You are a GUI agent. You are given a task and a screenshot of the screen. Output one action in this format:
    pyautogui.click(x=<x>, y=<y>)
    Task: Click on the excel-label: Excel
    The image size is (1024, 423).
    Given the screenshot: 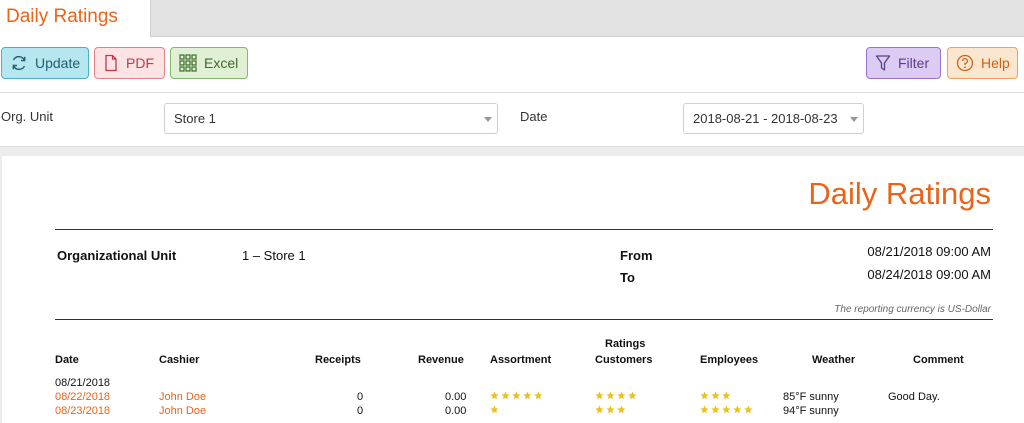 What is the action you would take?
    pyautogui.click(x=221, y=63)
    